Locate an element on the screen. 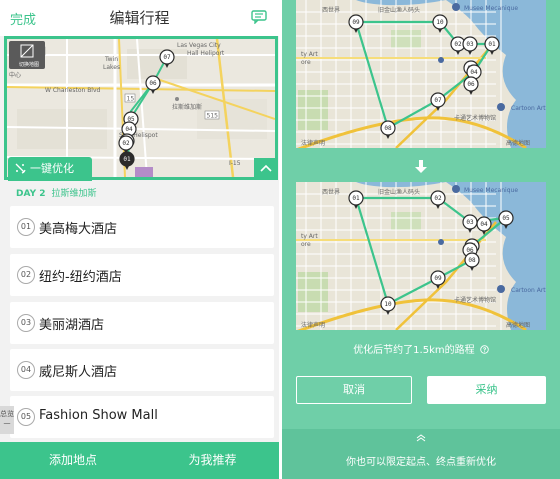 This screenshot has height=479, width=560. map-label: 拉斯维加斯 is located at coordinates (187, 107).